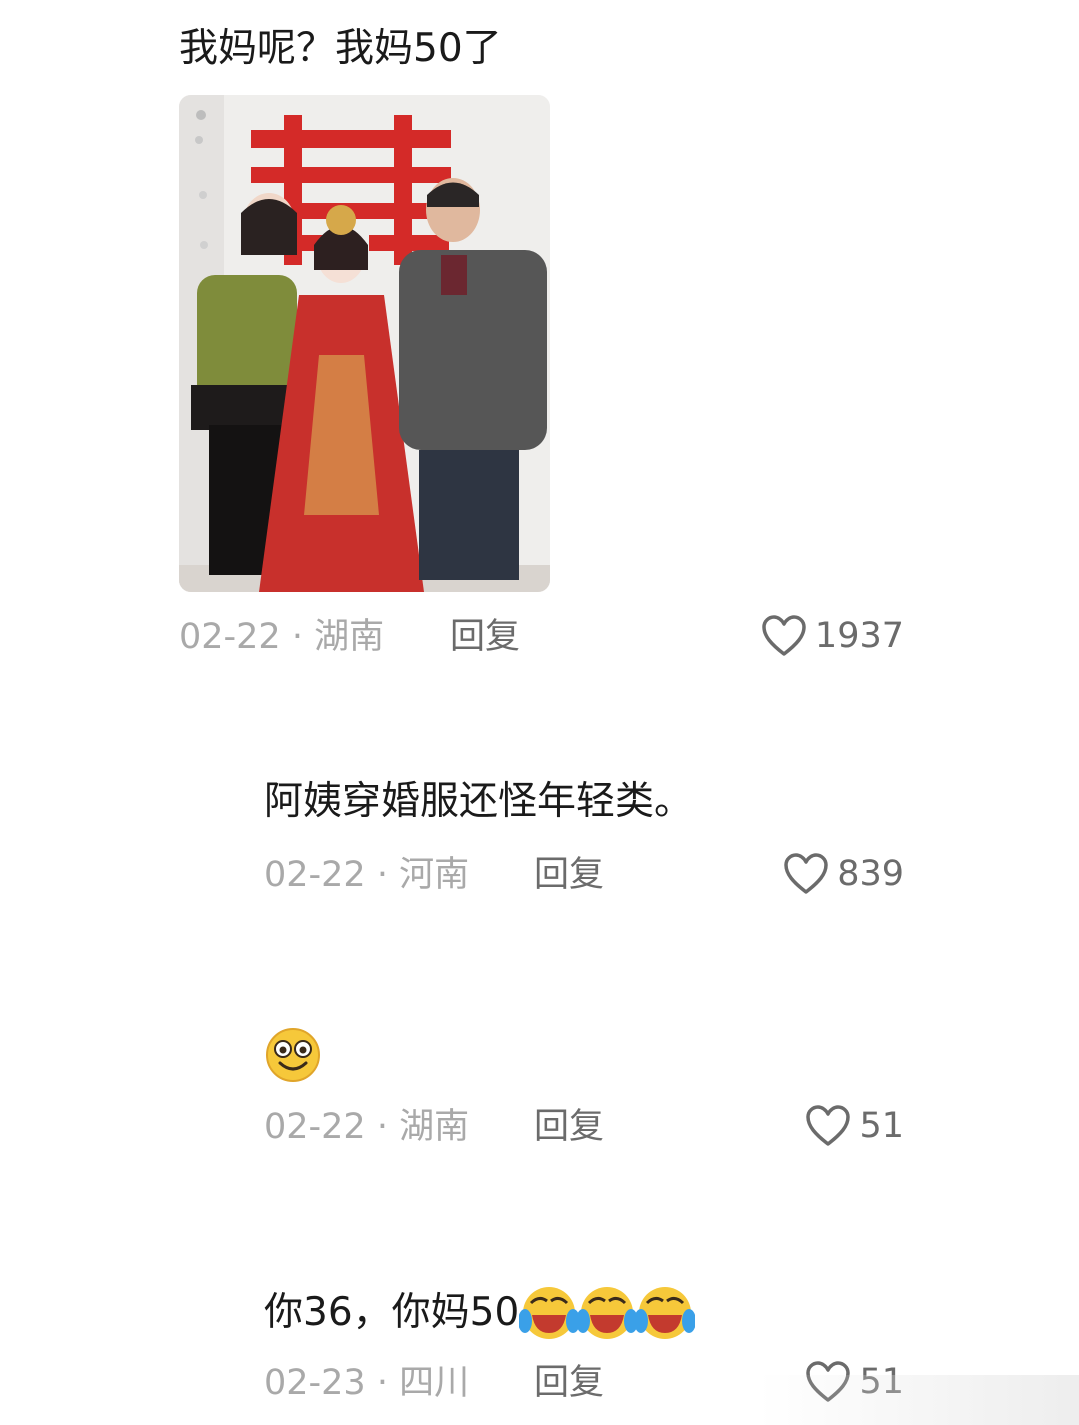  I want to click on like-count: 839, so click(870, 874).